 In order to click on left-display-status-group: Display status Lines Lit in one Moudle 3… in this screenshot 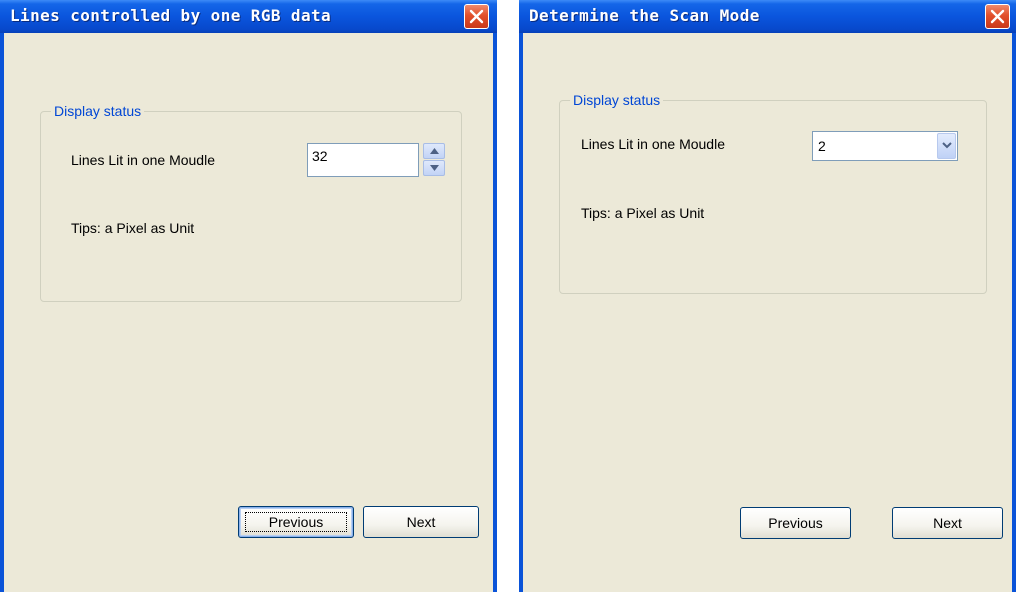, I will do `click(251, 202)`.